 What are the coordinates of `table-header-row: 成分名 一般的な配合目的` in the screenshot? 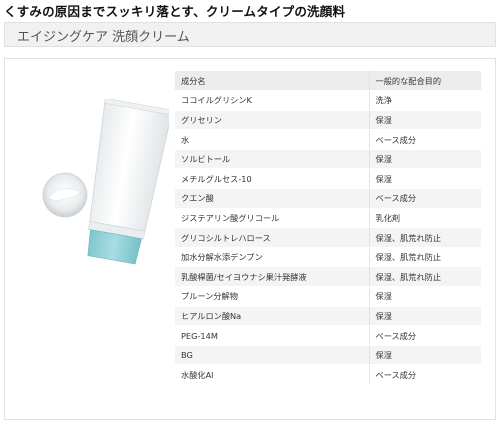 It's located at (328, 81).